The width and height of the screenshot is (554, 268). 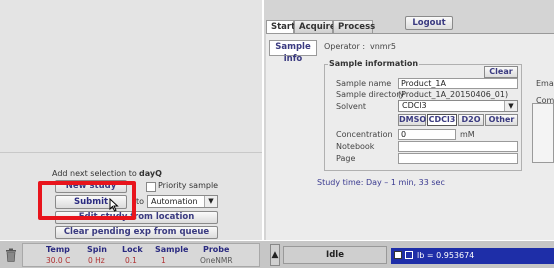 I want to click on idle-status: Idle, so click(x=335, y=255).